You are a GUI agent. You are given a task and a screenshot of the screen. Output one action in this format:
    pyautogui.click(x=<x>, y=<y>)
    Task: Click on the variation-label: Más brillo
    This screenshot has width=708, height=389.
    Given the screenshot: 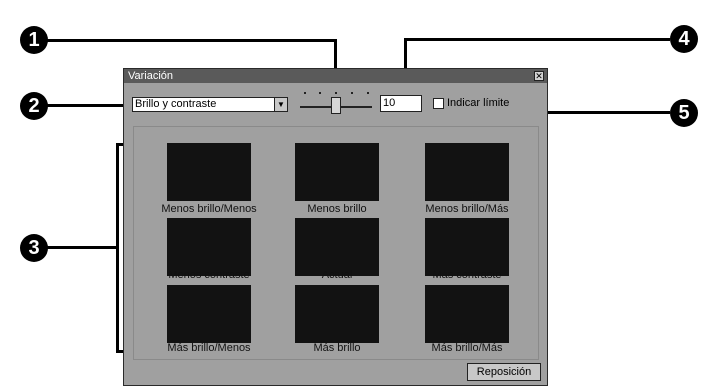 What is the action you would take?
    pyautogui.click(x=337, y=348)
    